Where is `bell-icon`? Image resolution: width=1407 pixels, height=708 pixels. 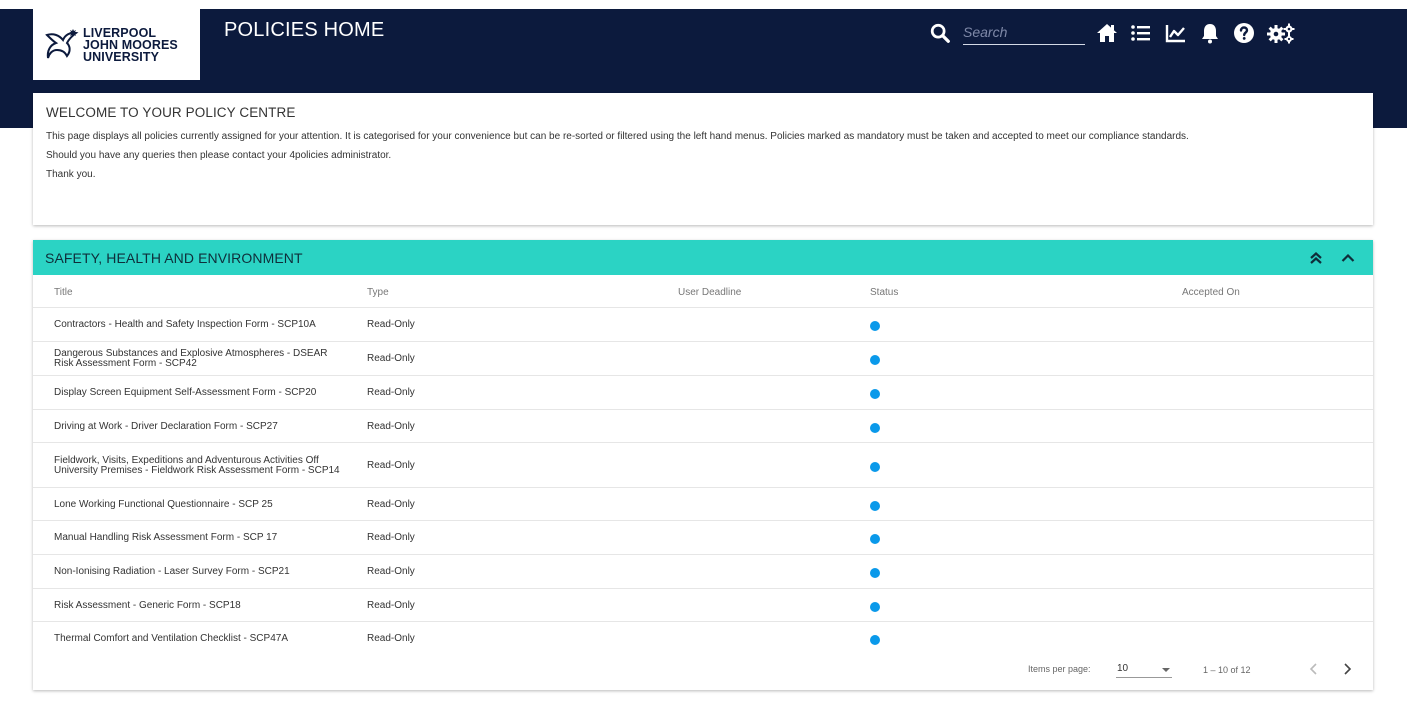 bell-icon is located at coordinates (1210, 33).